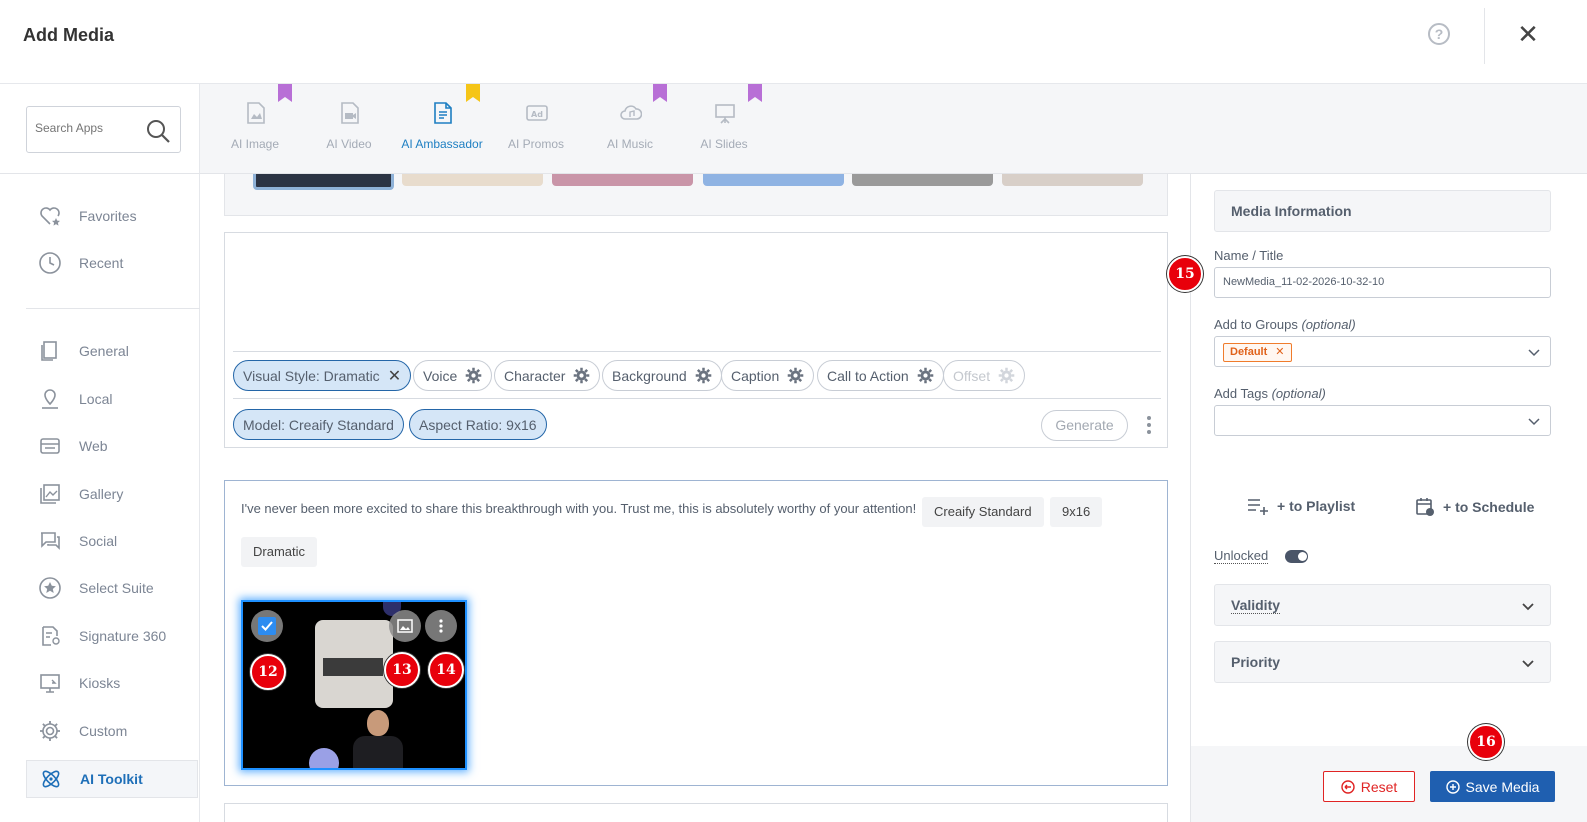 This screenshot has height=822, width=1587. Describe the element at coordinates (50, 263) in the screenshot. I see `clock-icon` at that location.